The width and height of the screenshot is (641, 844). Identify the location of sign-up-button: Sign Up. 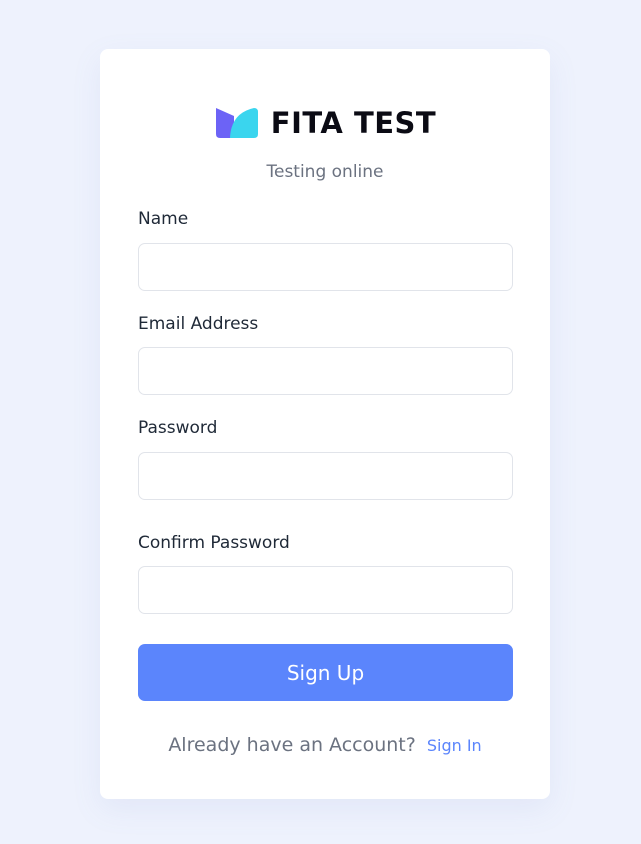
(325, 672).